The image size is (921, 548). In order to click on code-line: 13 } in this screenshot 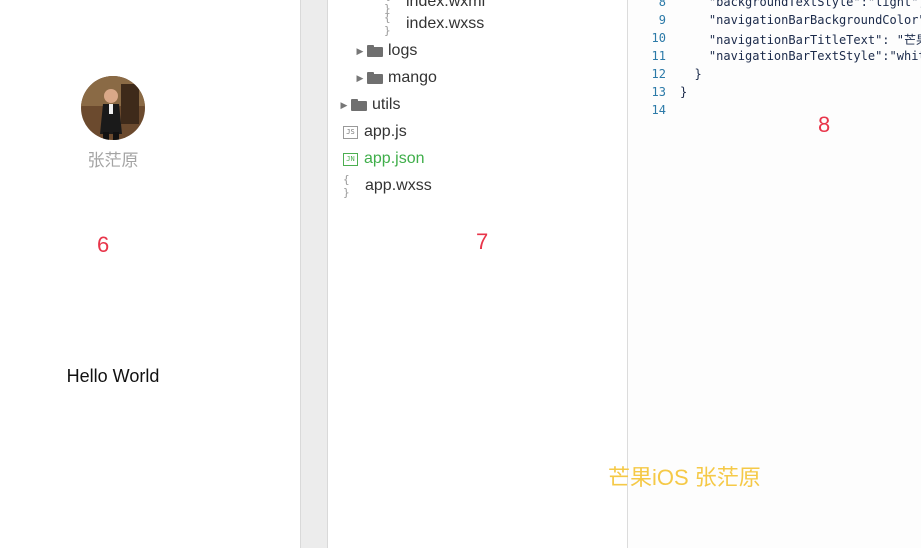, I will do `click(658, 94)`.